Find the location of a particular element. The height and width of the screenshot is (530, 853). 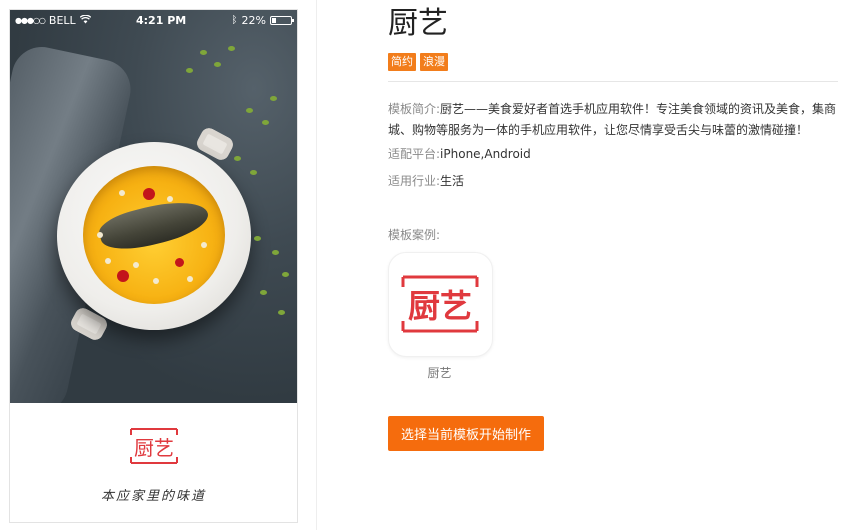

clock: 4:21 PM is located at coordinates (161, 20).